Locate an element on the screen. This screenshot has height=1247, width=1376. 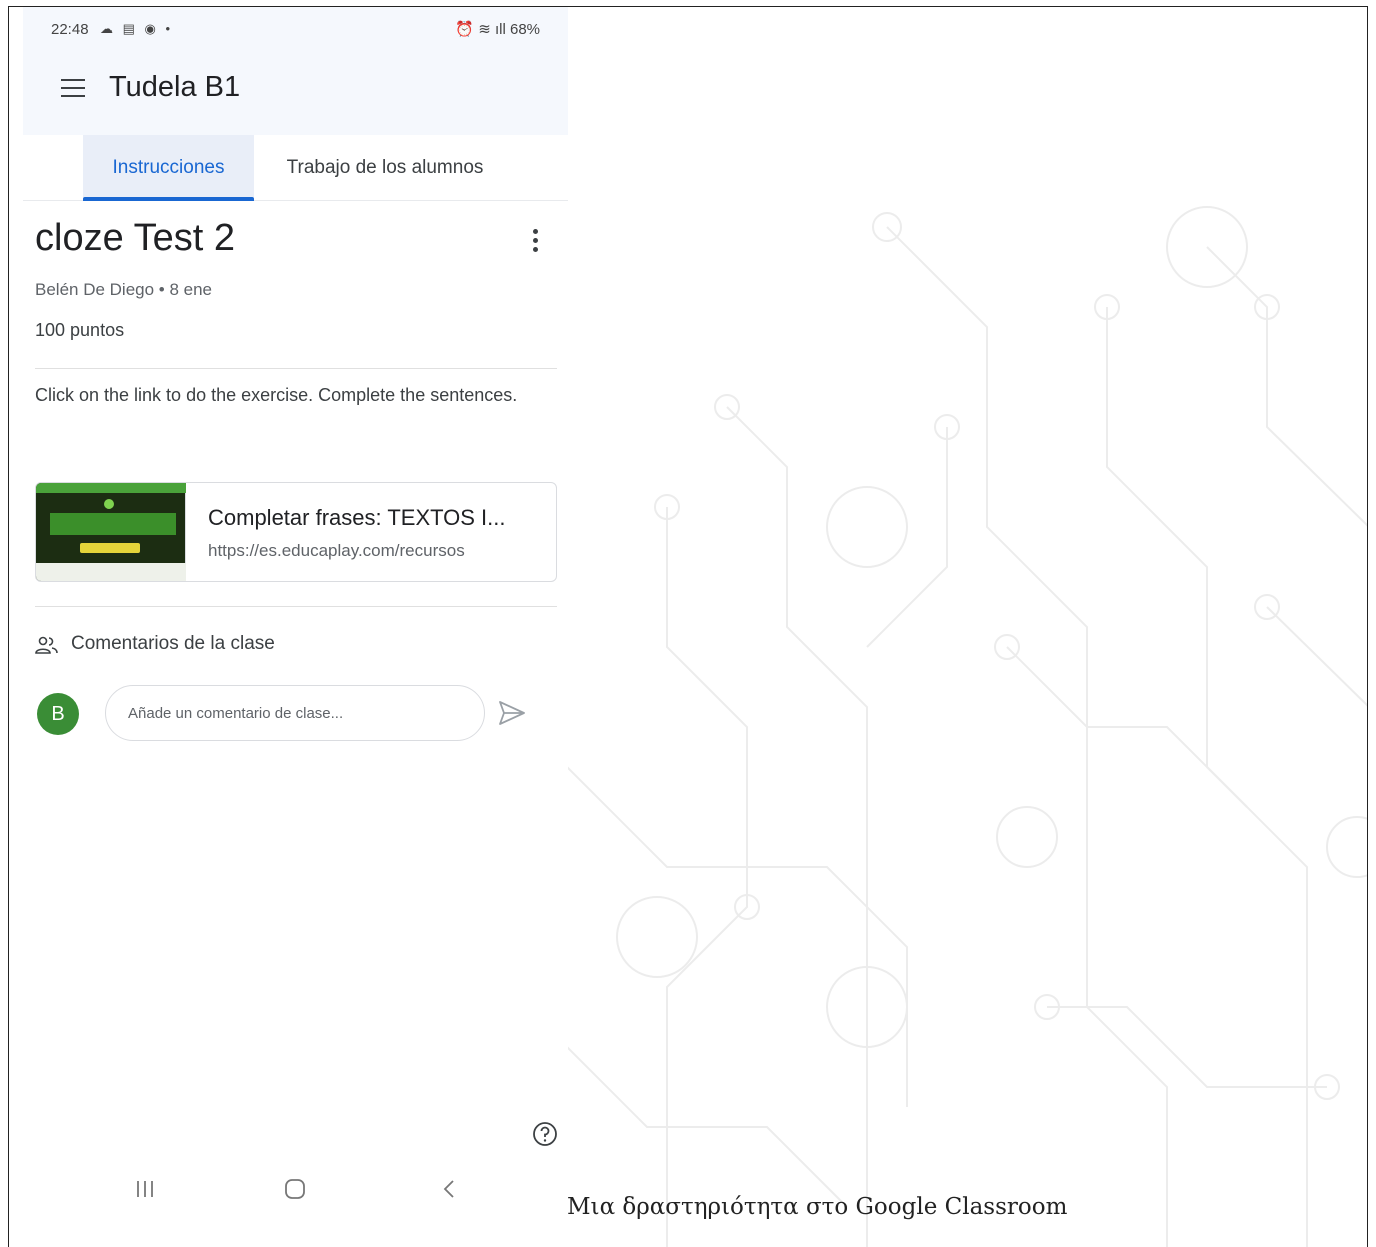
figure-caption: Μια δραστηριότητα στο Google Classroom is located at coordinates (817, 1207).